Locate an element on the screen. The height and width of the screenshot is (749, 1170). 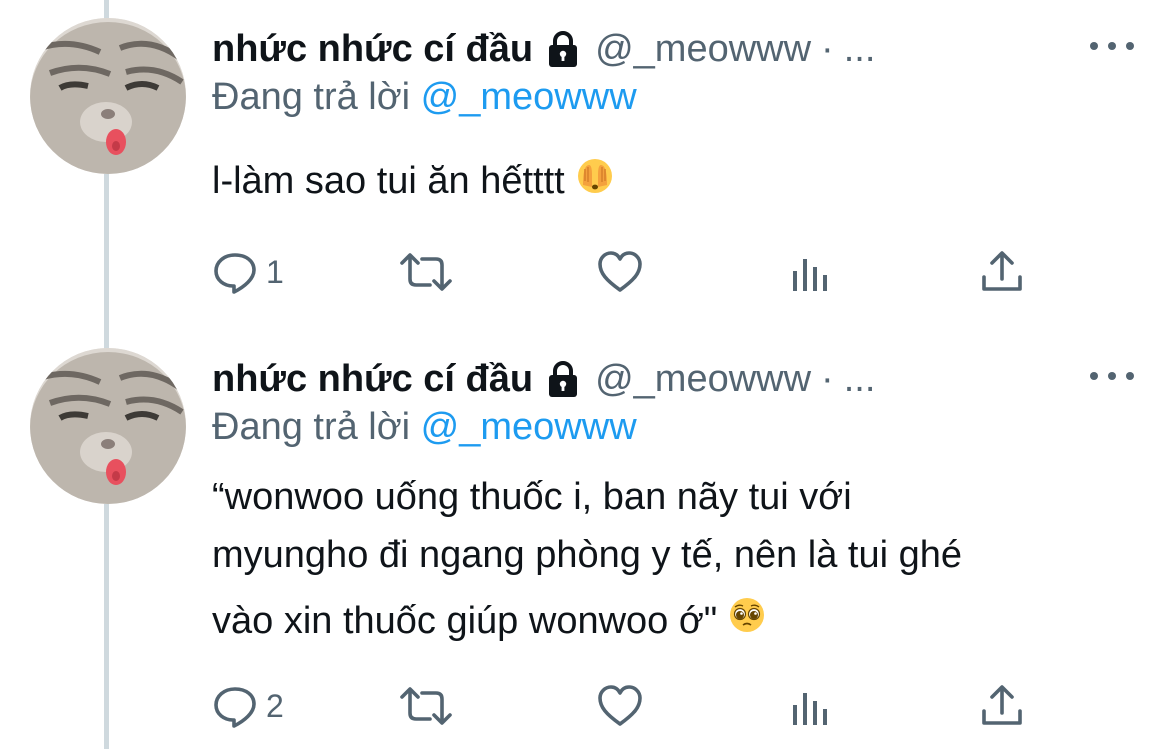
reply-count: 2 is located at coordinates (275, 705).